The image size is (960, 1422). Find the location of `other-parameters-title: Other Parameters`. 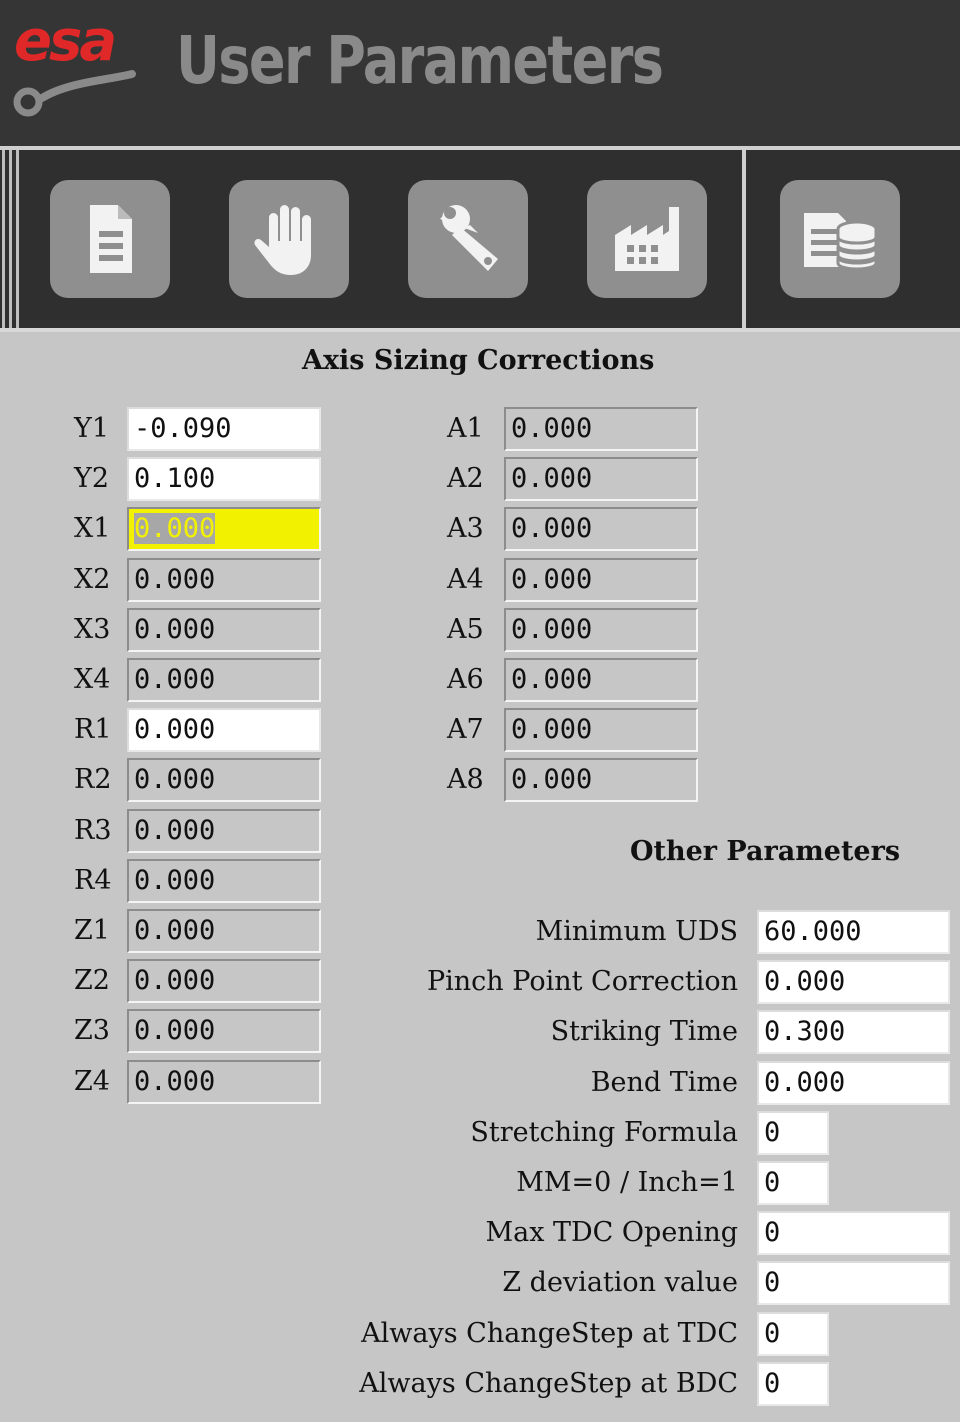

other-parameters-title: Other Parameters is located at coordinates (765, 851).